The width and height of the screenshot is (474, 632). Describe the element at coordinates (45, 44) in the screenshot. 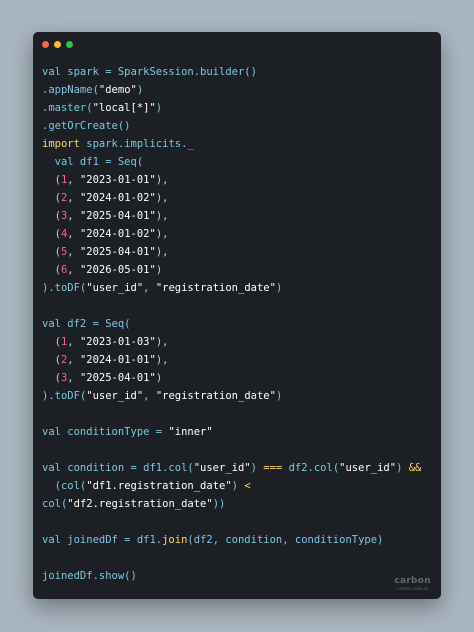

I see `close-dot-icon` at that location.